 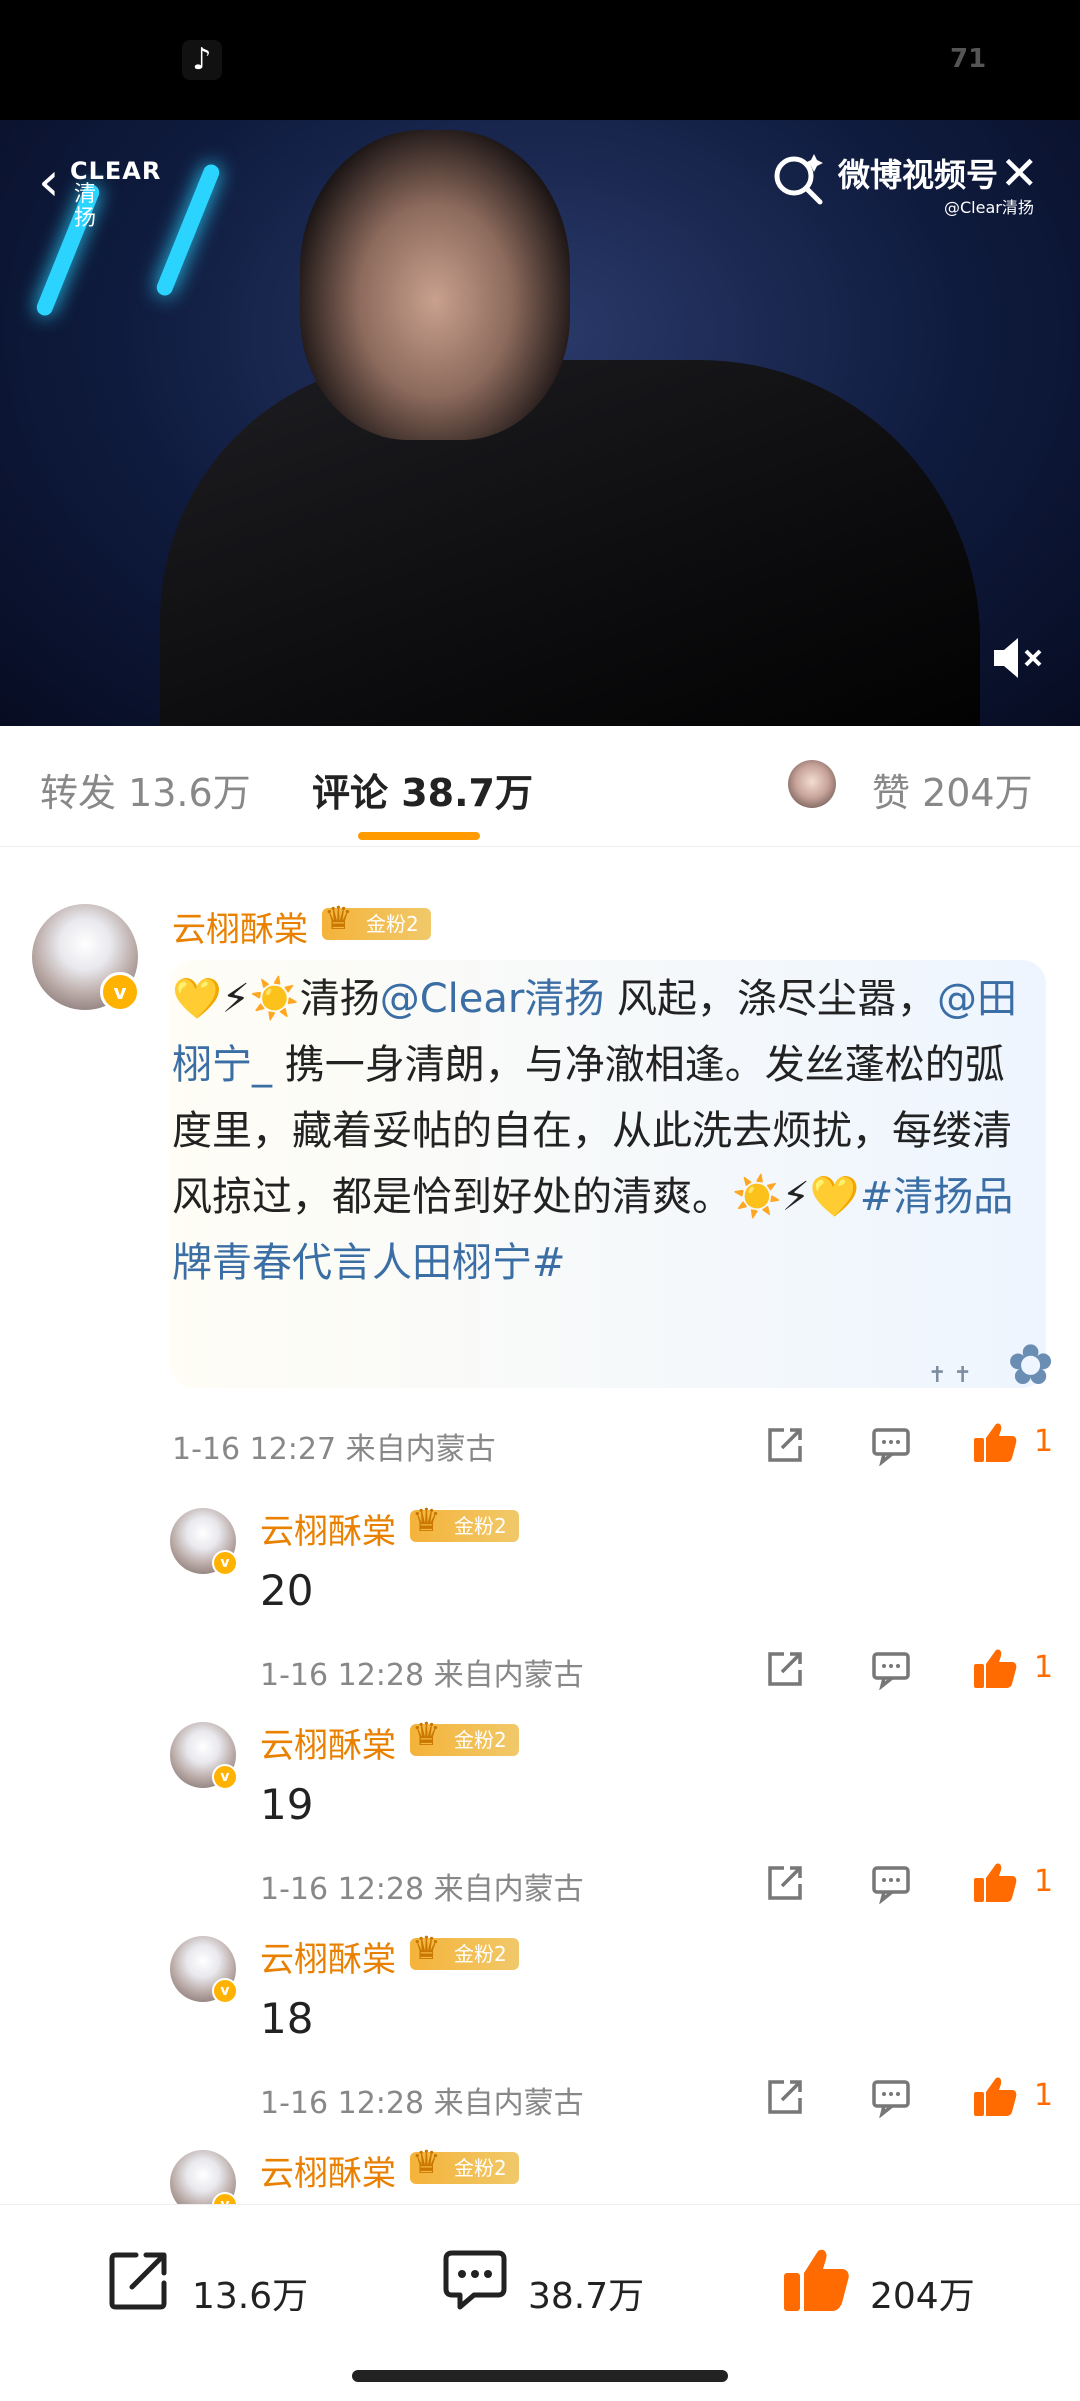 What do you see at coordinates (1019, 173) in the screenshot?
I see `close-icon: ✕` at bounding box center [1019, 173].